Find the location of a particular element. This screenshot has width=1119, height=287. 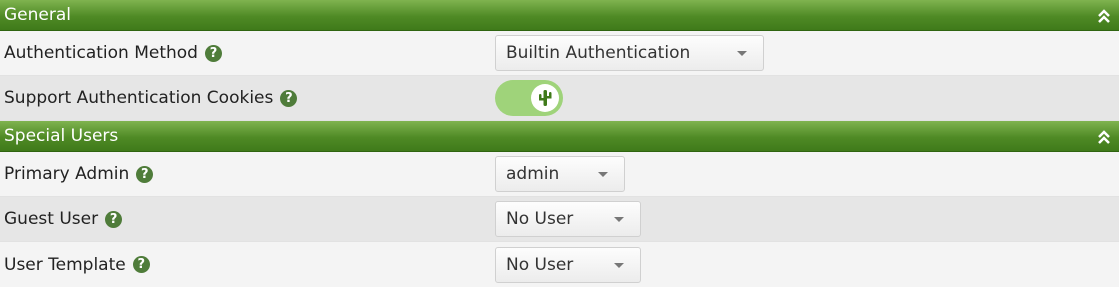

guest-user-value: No User is located at coordinates (540, 219).